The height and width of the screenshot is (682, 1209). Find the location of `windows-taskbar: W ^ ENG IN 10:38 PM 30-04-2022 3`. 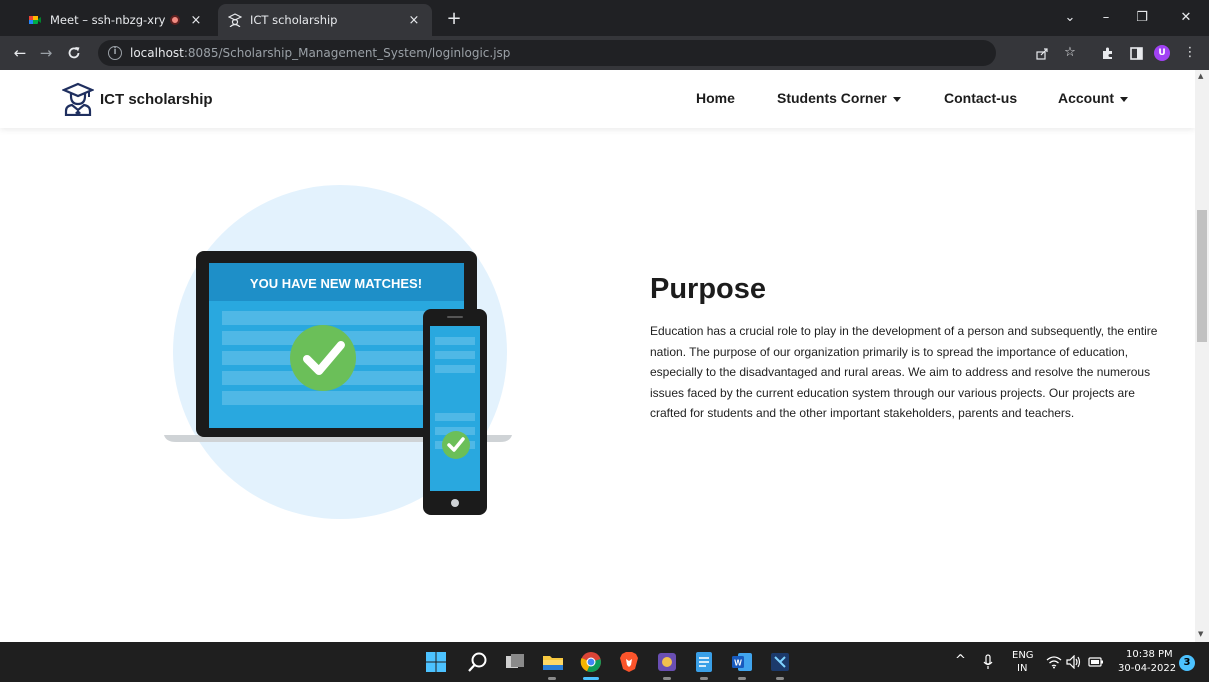

windows-taskbar: W ^ ENG IN 10:38 PM 30-04-2022 3 is located at coordinates (604, 662).